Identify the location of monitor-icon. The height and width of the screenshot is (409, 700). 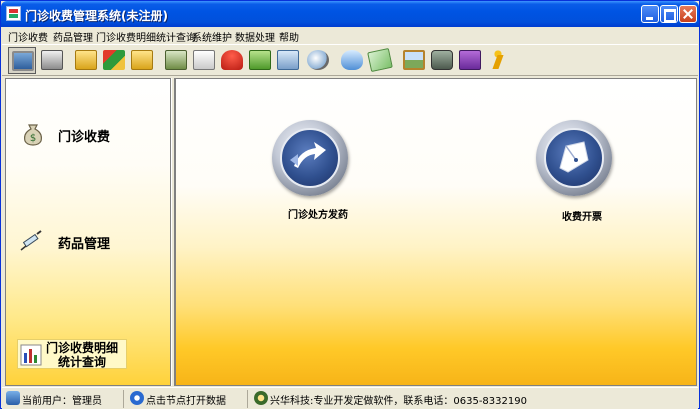
(22, 60).